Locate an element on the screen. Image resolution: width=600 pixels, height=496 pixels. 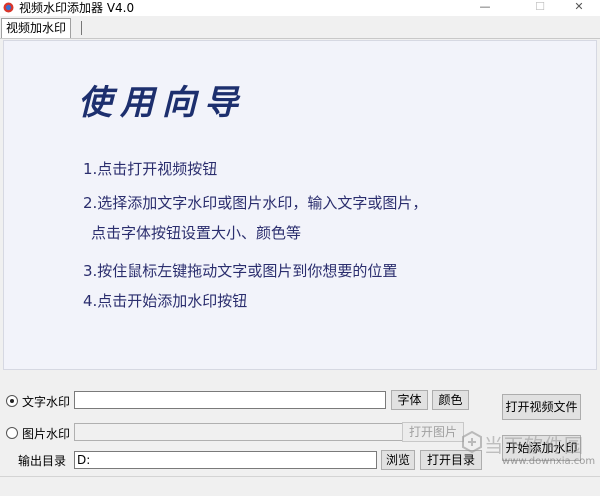
tab-separator is located at coordinates (81, 28).